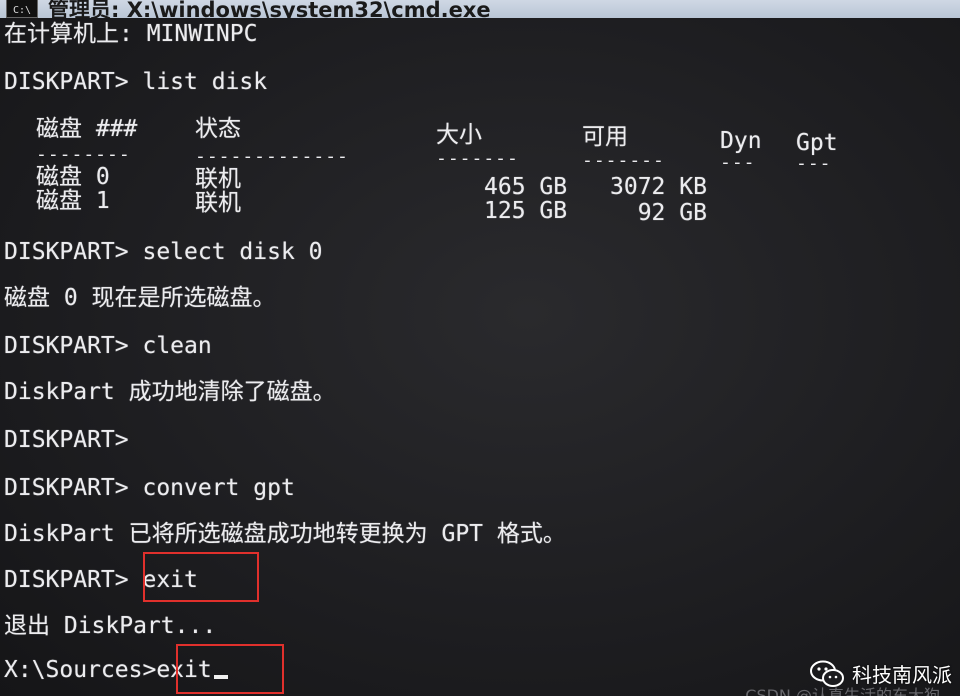 This screenshot has width=960, height=696. I want to click on cmd-icon: C:\, so click(22, 9).